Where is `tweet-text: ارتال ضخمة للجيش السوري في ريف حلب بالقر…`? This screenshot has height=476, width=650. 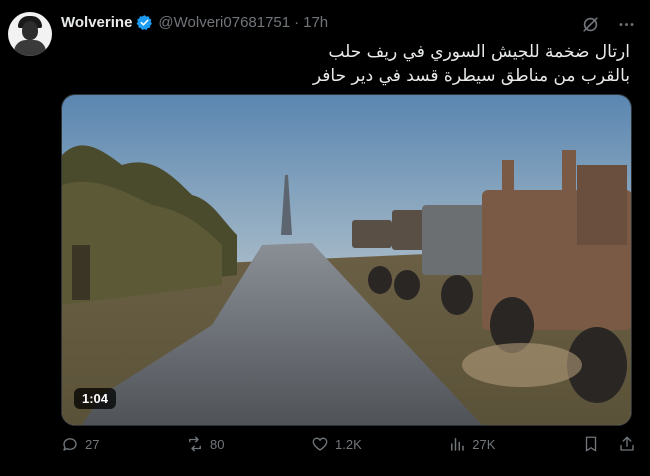 tweet-text: ارتال ضخمة للجيش السوري في ريف حلب بالقر… is located at coordinates (345, 64).